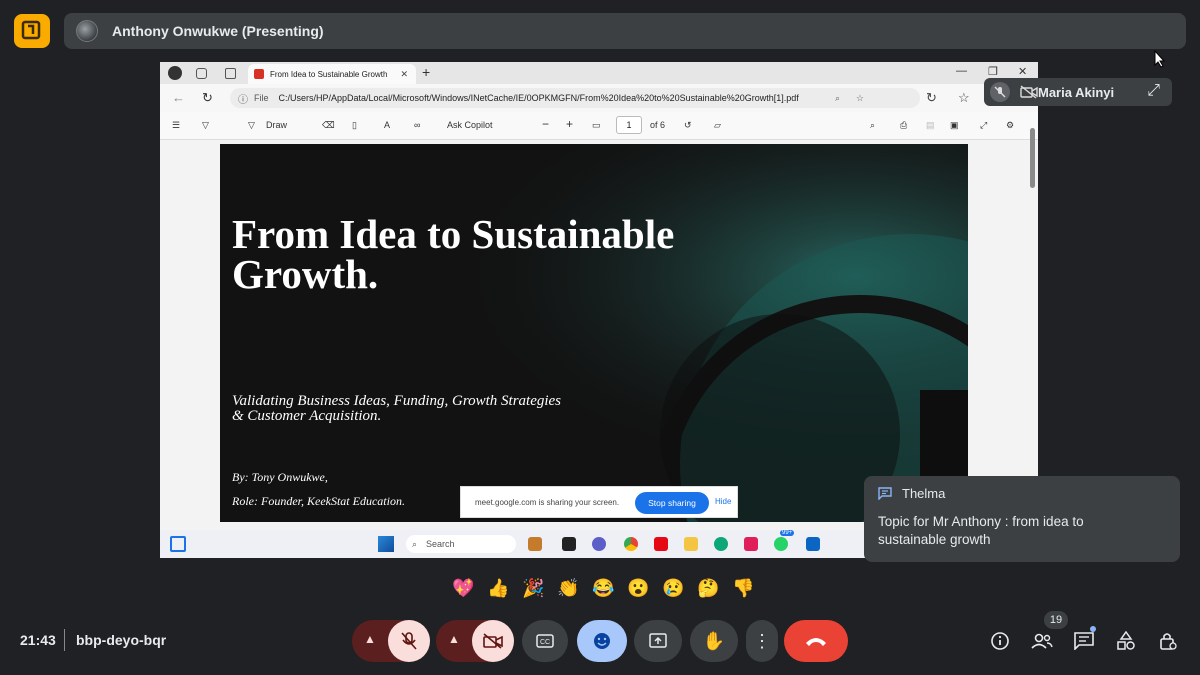  Describe the element at coordinates (332, 74) in the screenshot. I see `browser-tab: From Idea to Sustainable Growth ✕` at that location.